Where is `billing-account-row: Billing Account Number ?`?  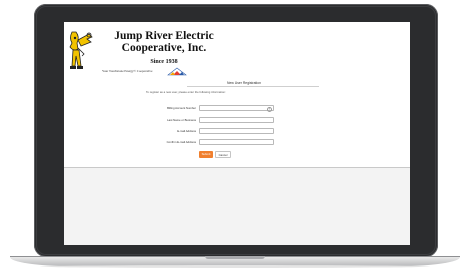 billing-account-row: Billing Account Number ? is located at coordinates (240, 108).